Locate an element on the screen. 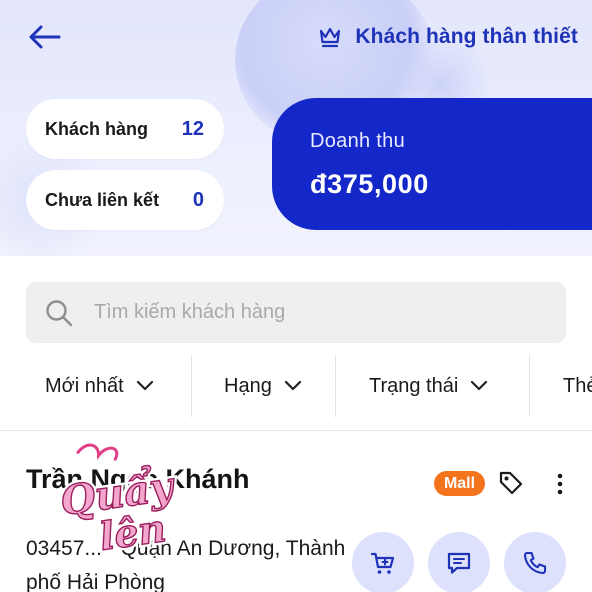 The height and width of the screenshot is (592, 592). cart-icon is located at coordinates (382, 563).